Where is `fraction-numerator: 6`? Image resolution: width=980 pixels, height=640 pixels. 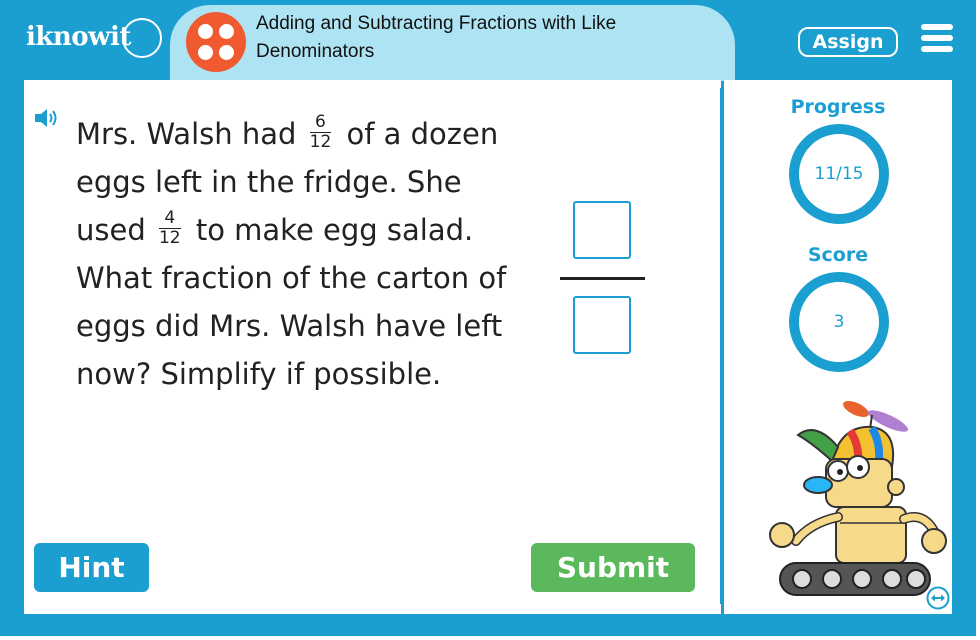 fraction-numerator: 6 is located at coordinates (320, 122).